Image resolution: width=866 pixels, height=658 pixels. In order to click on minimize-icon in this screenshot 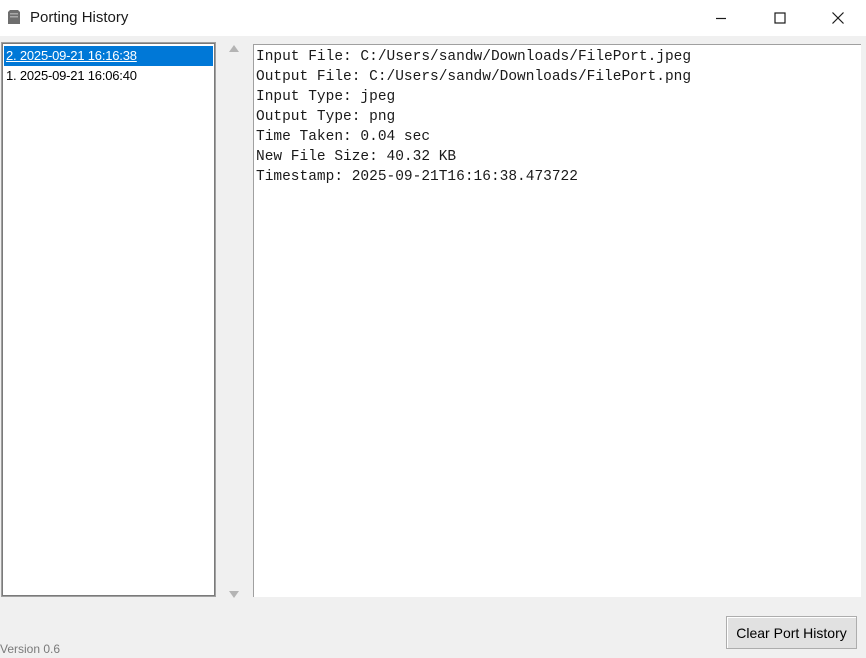, I will do `click(721, 18)`.